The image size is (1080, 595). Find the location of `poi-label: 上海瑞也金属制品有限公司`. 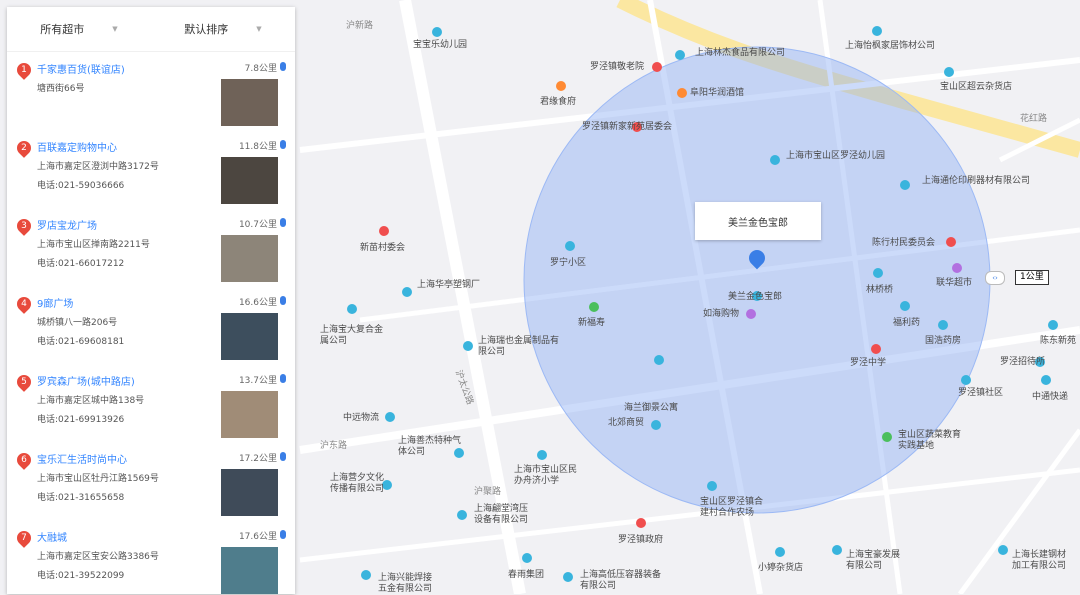

poi-label: 上海瑞也金属制品有限公司 is located at coordinates (519, 347).